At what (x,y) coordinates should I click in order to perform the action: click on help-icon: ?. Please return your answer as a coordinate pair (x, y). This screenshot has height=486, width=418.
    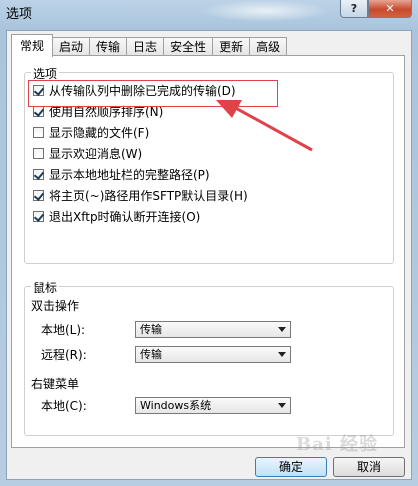
    Looking at the image, I should click on (354, 8).